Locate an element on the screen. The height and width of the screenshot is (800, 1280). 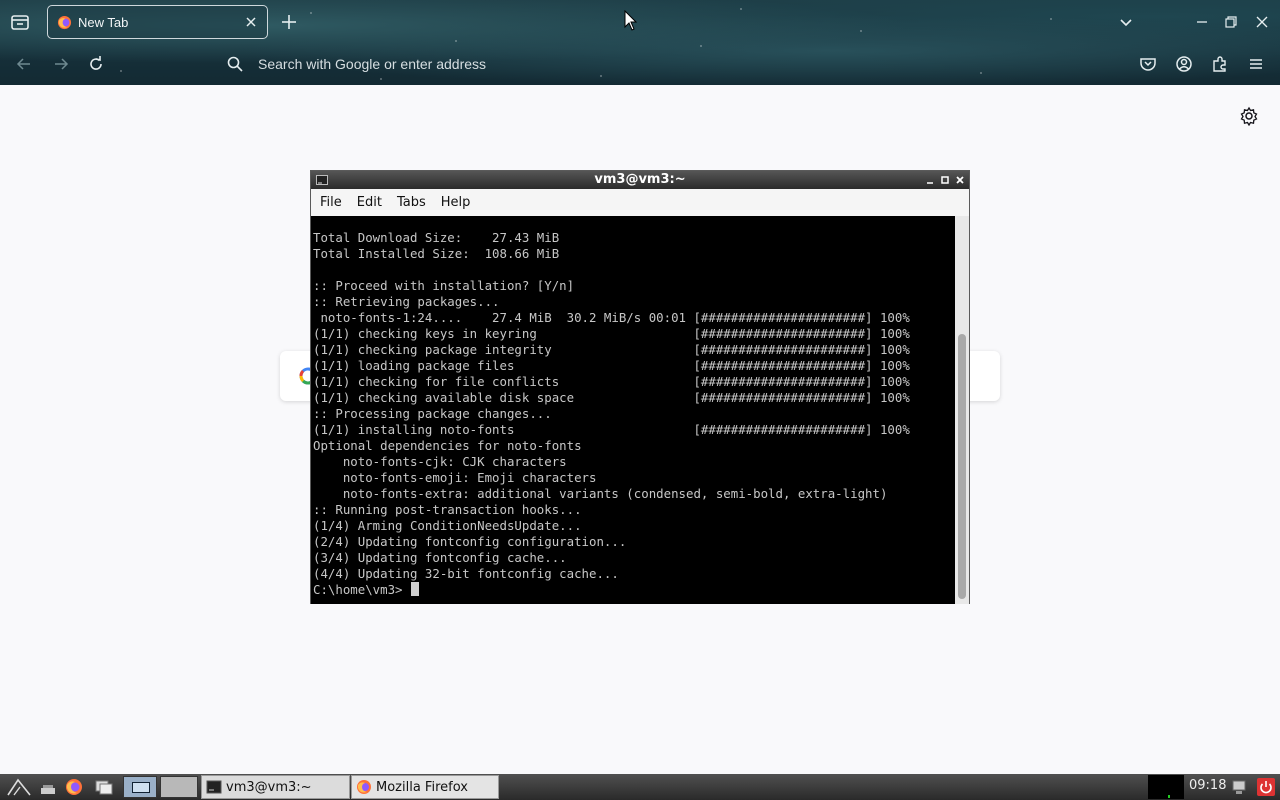
menu-tabs: Tabs is located at coordinates (411, 202).